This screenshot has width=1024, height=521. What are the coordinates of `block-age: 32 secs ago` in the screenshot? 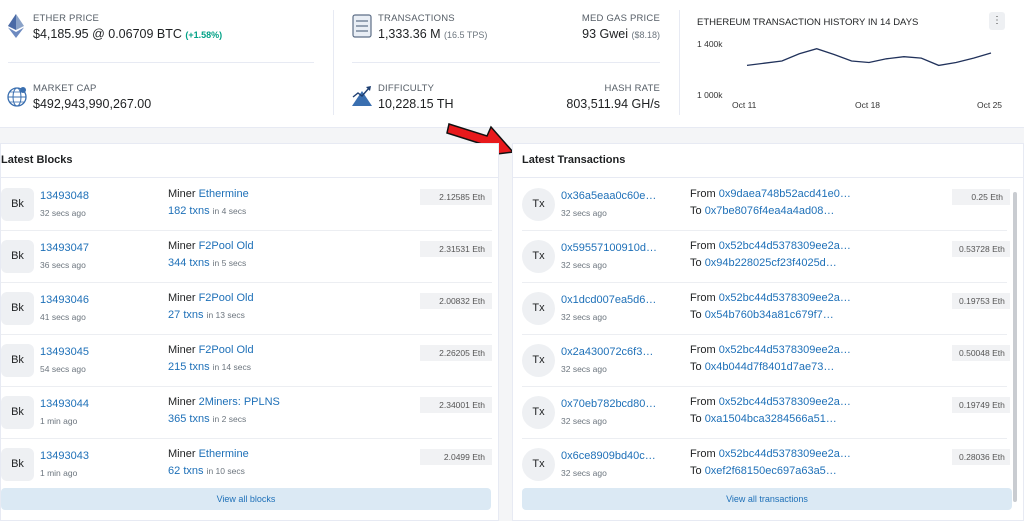 It's located at (63, 213).